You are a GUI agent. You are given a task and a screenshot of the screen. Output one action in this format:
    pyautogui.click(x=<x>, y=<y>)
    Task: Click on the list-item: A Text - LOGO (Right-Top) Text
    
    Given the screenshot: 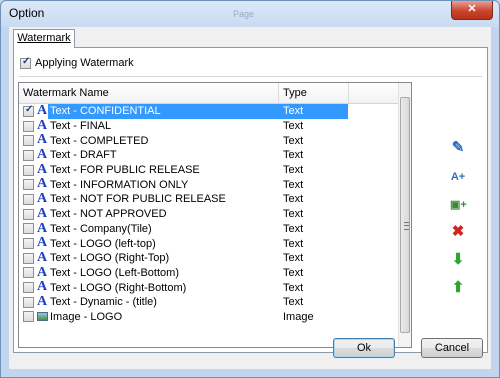 What is the action you would take?
    pyautogui.click(x=209, y=258)
    